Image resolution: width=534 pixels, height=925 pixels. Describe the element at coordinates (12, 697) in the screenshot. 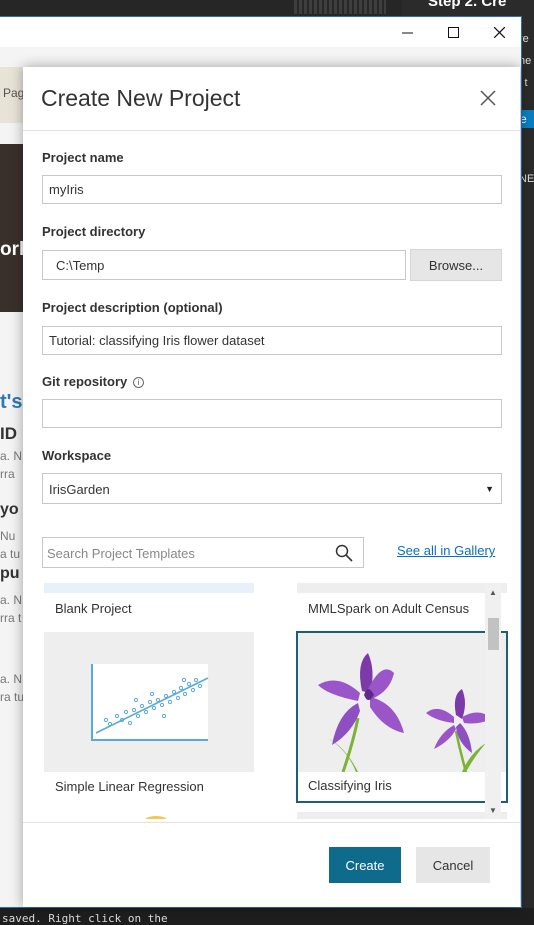

I see `background-text: ra tu` at that location.